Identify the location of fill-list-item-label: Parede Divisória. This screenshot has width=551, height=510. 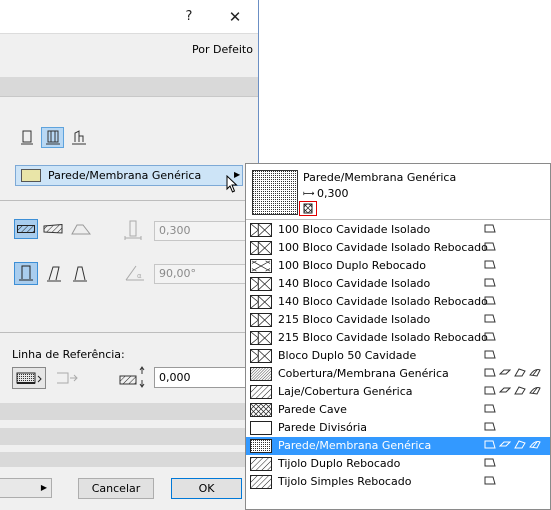
(323, 427).